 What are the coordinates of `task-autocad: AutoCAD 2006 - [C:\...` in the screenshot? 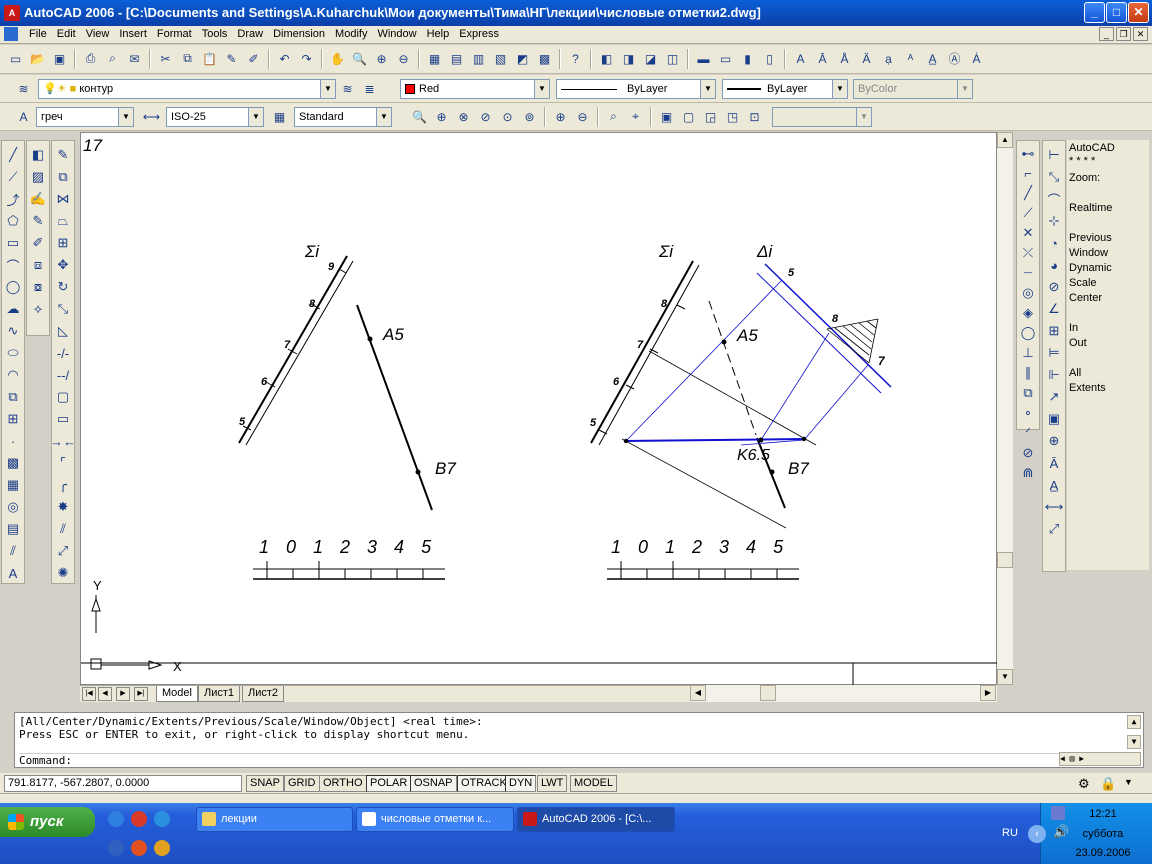 It's located at (596, 819).